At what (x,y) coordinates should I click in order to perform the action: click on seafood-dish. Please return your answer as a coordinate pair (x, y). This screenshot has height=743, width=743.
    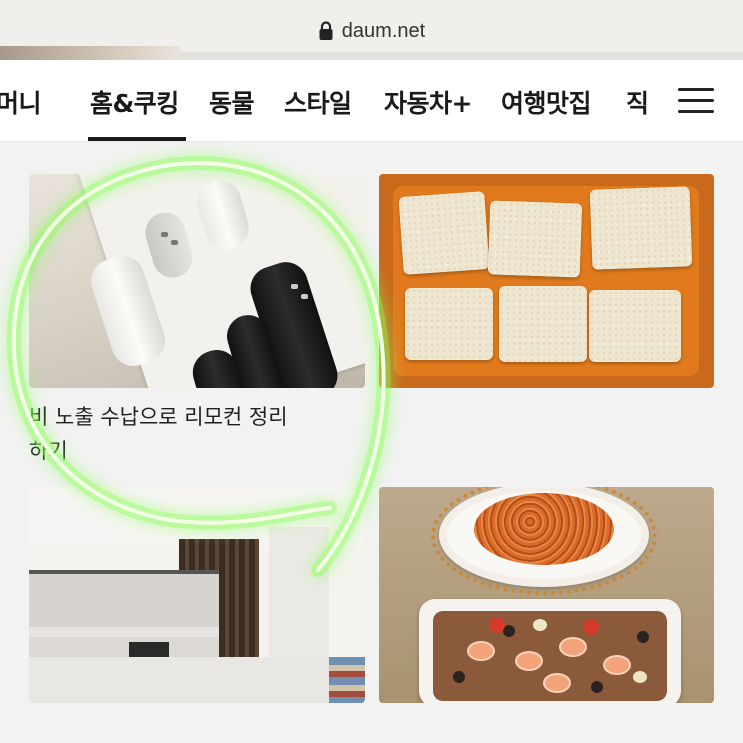
    Looking at the image, I should click on (550, 656).